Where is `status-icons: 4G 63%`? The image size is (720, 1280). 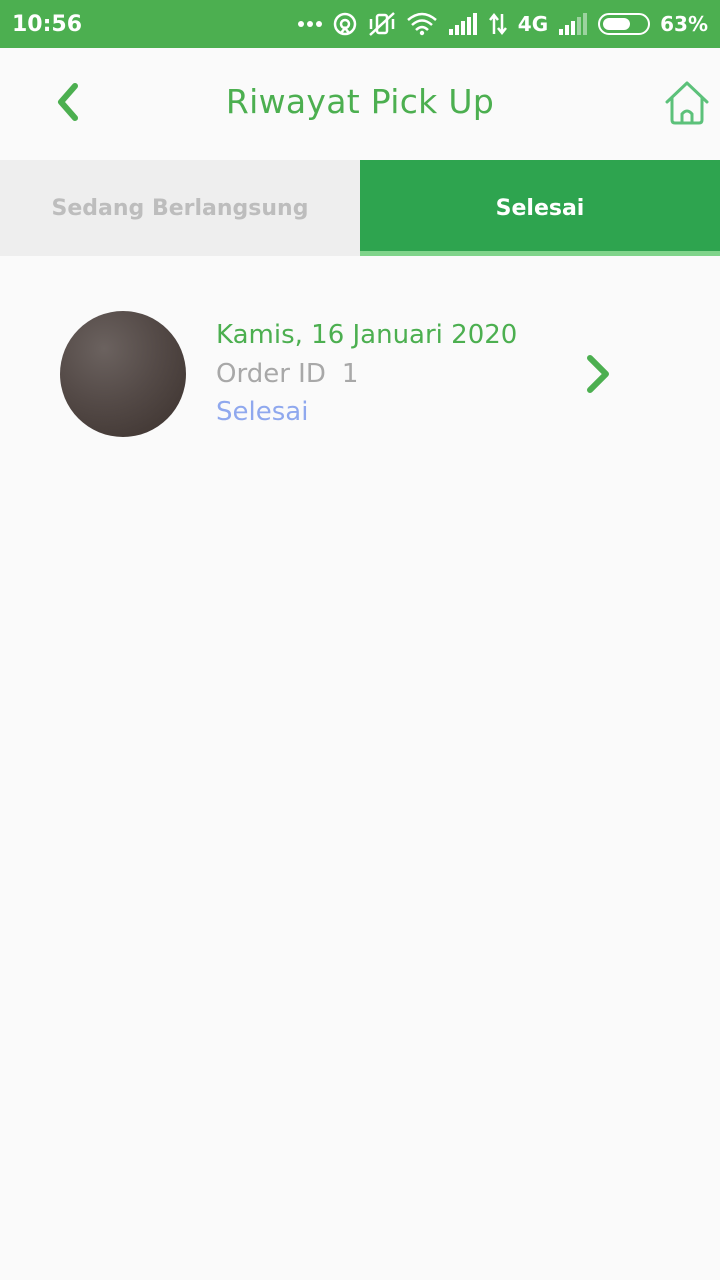 status-icons: 4G 63% is located at coordinates (502, 24).